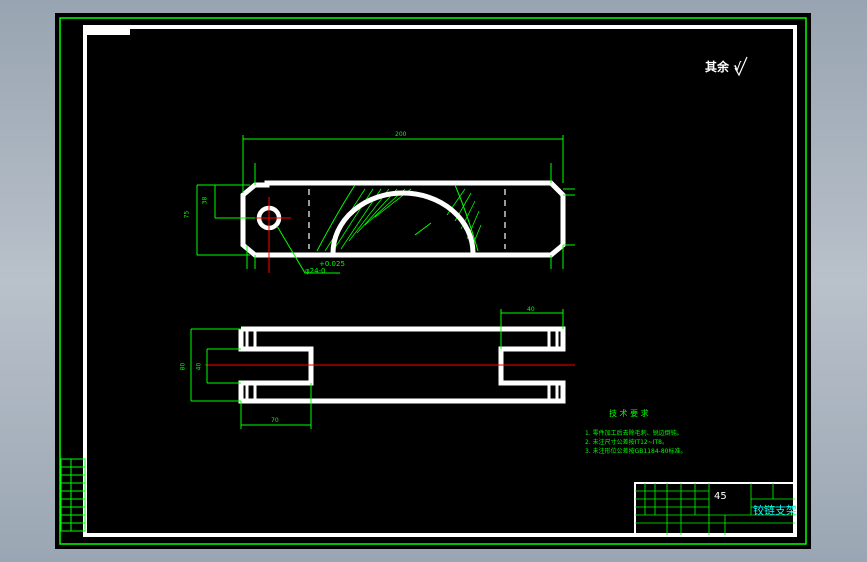 The width and height of the screenshot is (867, 562). Describe the element at coordinates (423, 229) in the screenshot. I see `radius-leader` at that location.